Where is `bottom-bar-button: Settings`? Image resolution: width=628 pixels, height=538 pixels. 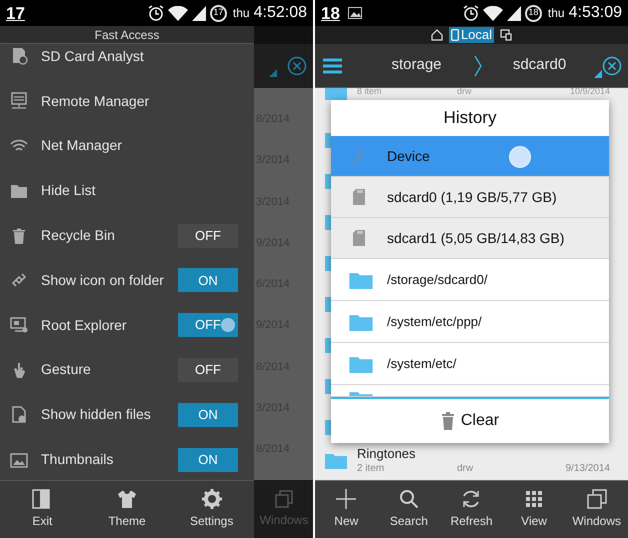
bottom-bar-button: Settings is located at coordinates (211, 509).